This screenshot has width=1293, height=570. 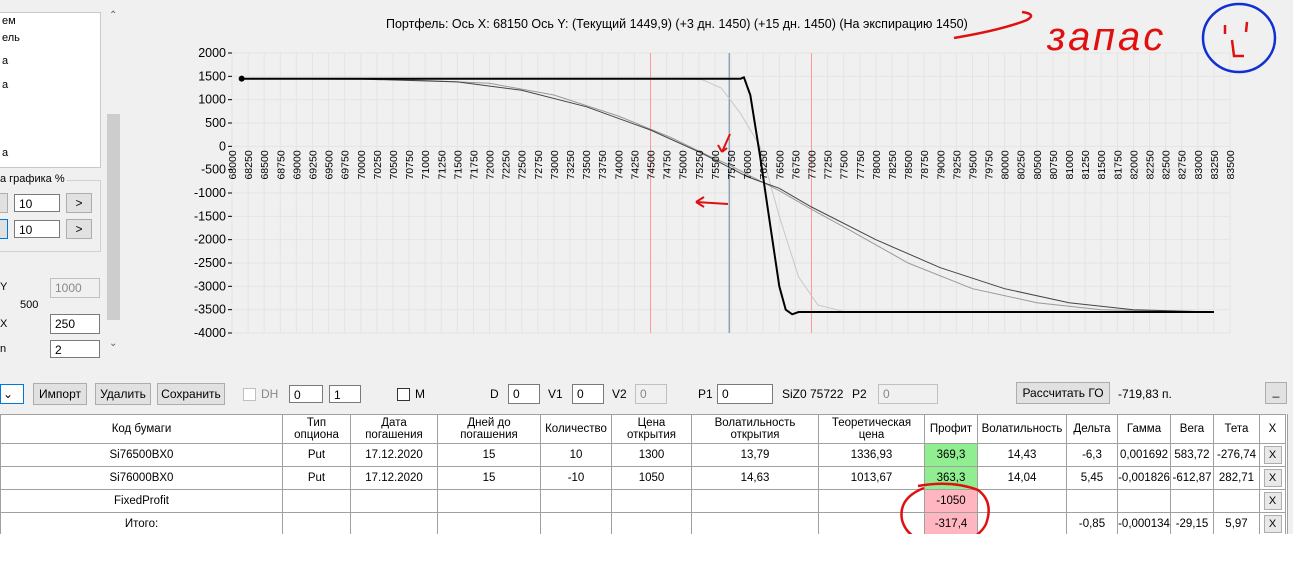 I want to click on left-scrollbar: ⌃ ⌄, so click(x=113, y=180).